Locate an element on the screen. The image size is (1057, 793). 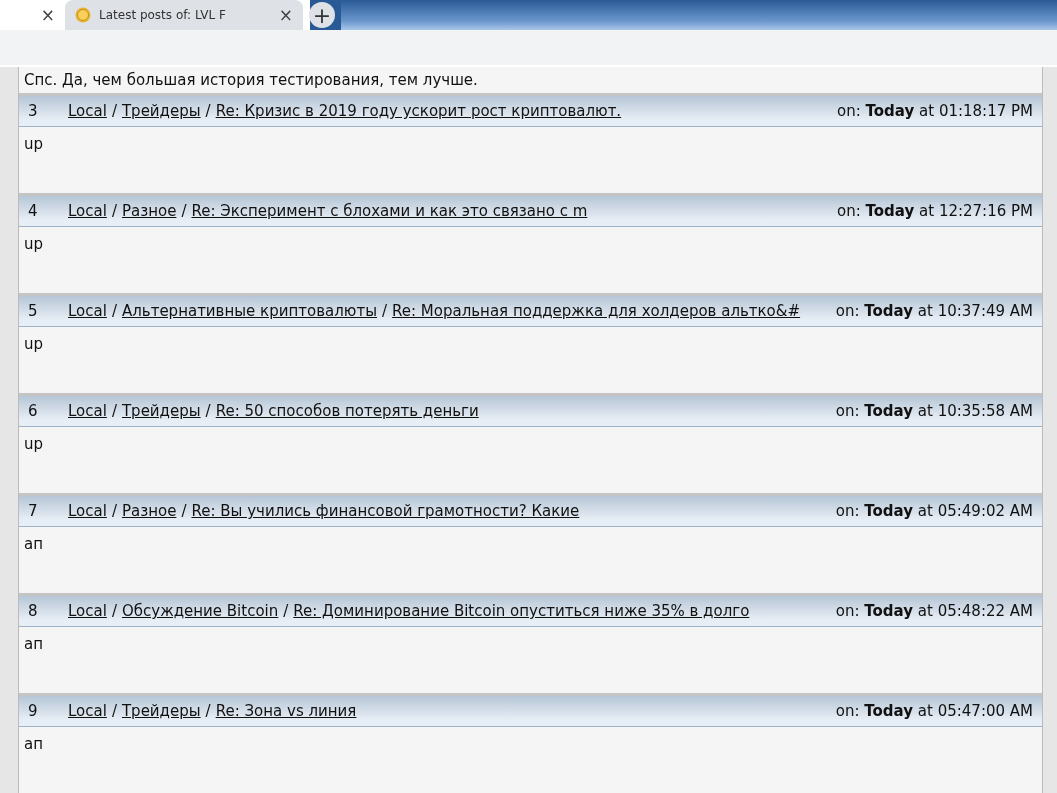
post-number: 3 is located at coordinates (33, 111).